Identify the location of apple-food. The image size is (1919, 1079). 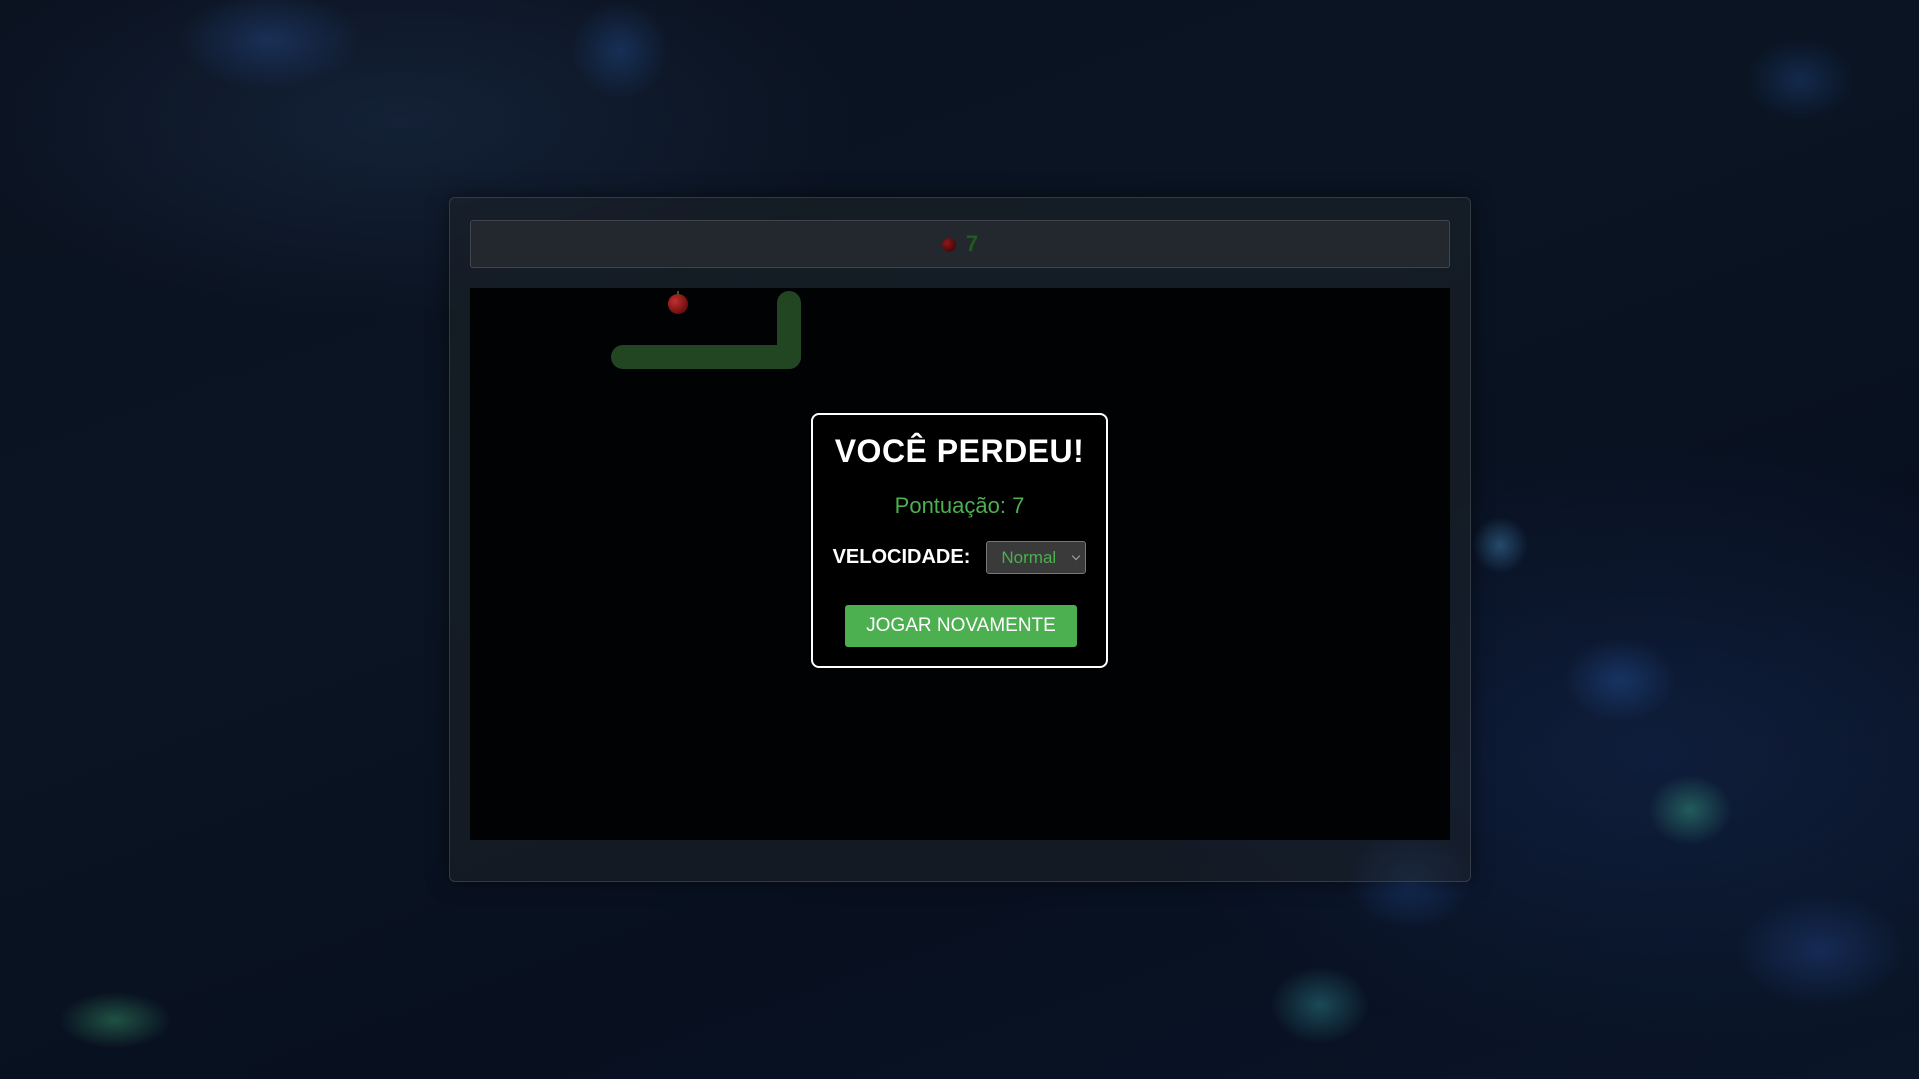
(678, 302).